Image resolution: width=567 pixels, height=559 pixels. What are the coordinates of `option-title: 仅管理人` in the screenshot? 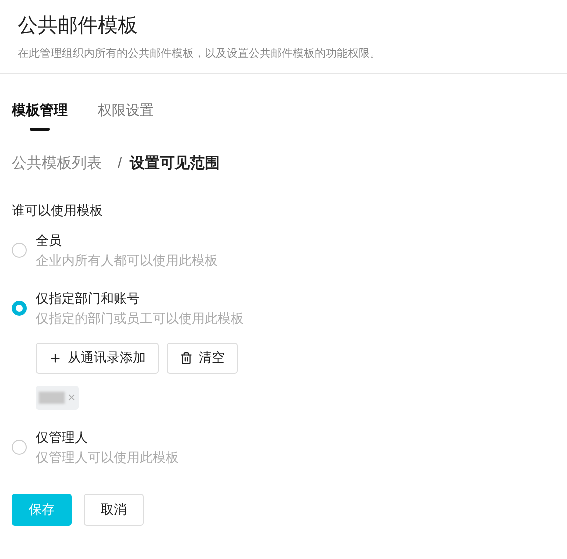 It's located at (62, 437).